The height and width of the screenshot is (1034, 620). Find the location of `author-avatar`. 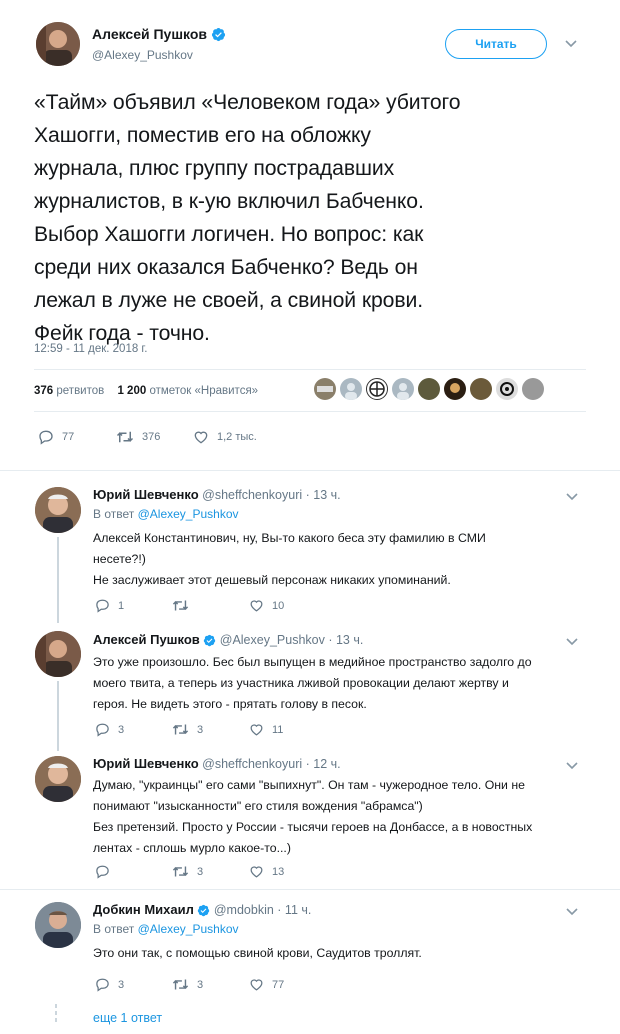

author-avatar is located at coordinates (58, 44).